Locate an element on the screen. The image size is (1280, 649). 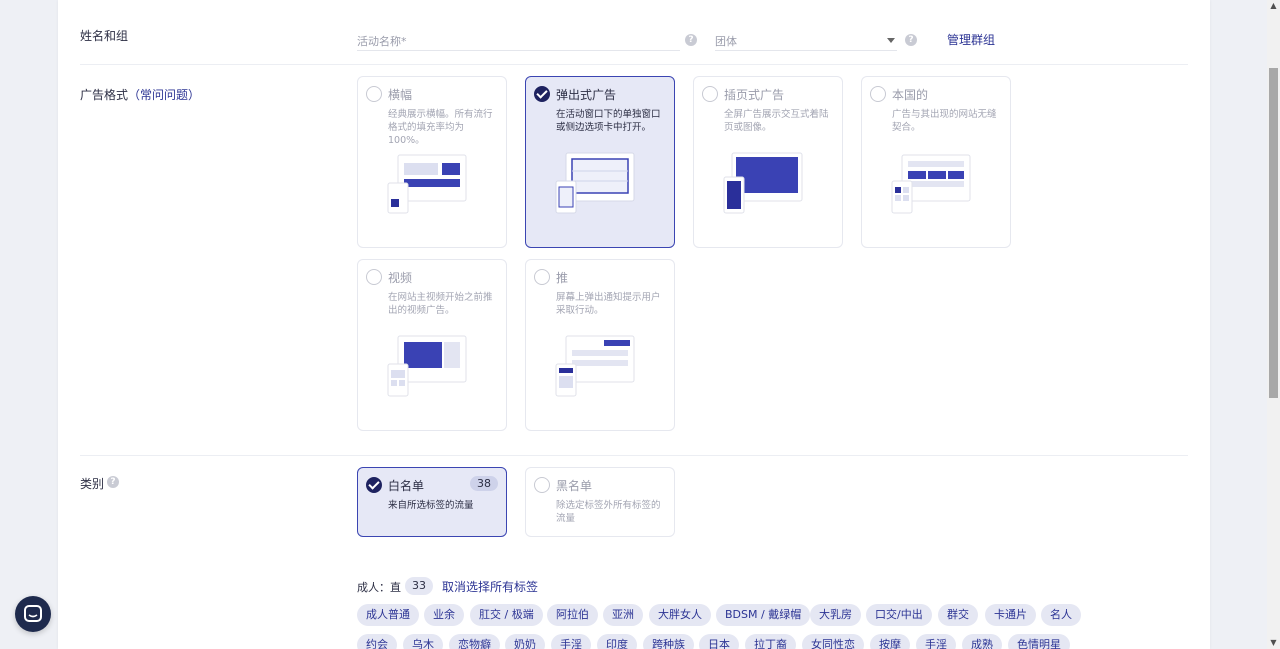
blacklist-card: 黑名单 除选定标签外所有标签的流量 is located at coordinates (600, 502).